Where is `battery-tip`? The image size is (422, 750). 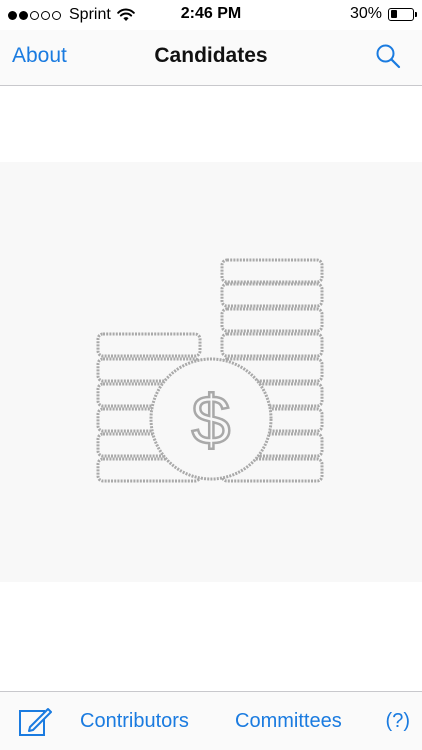
battery-tip is located at coordinates (415, 14).